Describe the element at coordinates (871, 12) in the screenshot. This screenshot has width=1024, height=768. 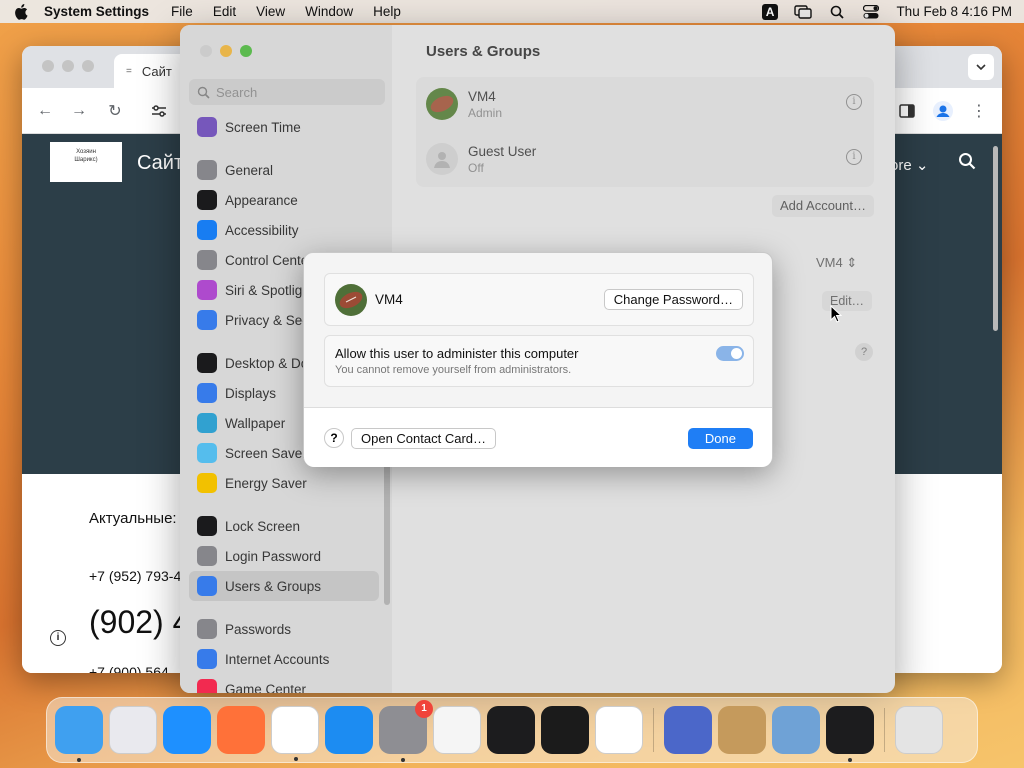
I see `control-center-icon` at that location.